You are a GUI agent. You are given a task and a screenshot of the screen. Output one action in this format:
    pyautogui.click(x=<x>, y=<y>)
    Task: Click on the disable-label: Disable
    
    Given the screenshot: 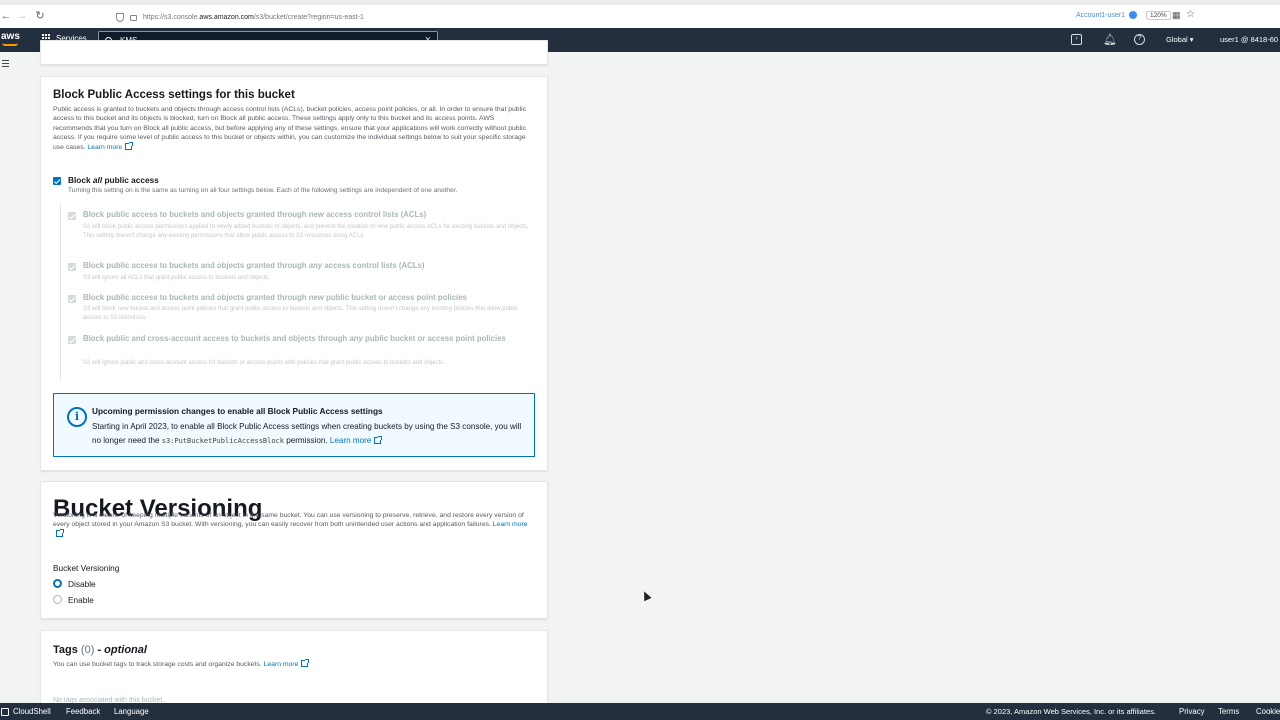 What is the action you would take?
    pyautogui.click(x=82, y=584)
    